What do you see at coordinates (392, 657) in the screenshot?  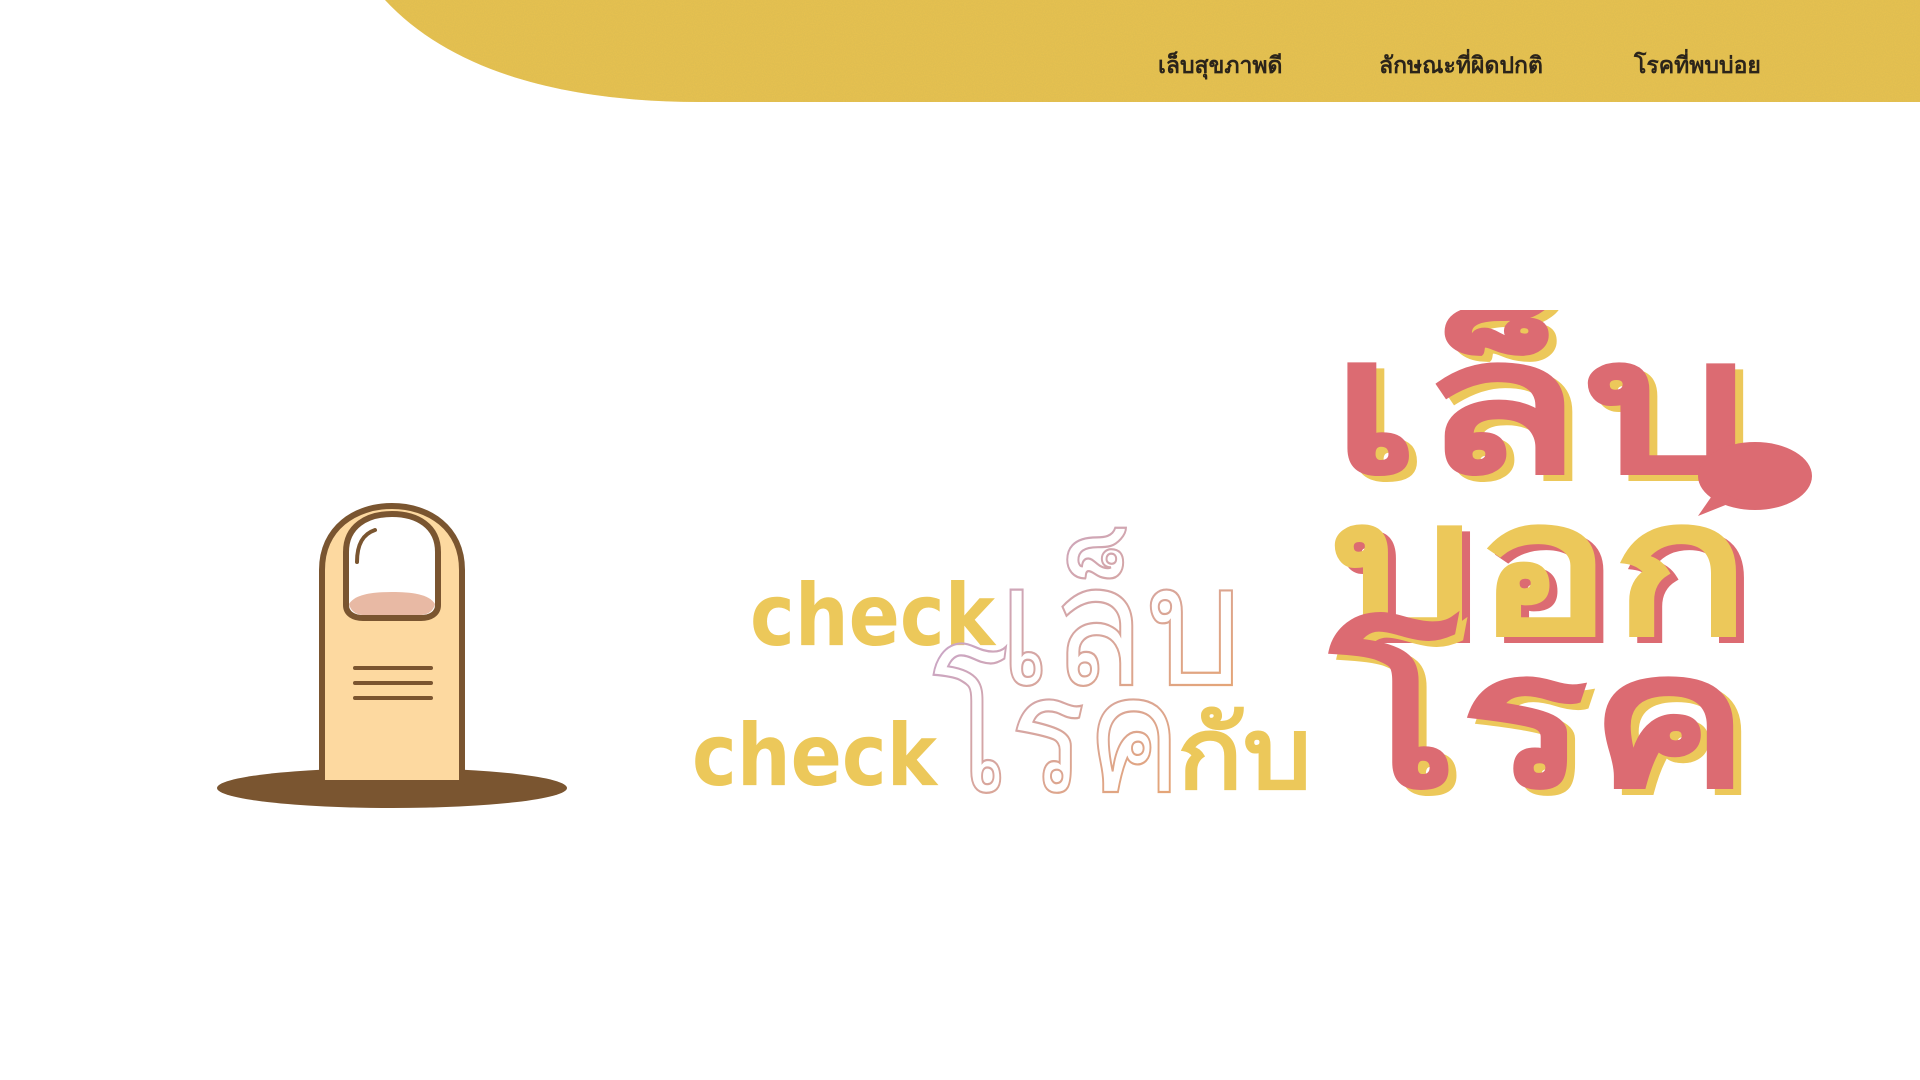 I see `finger-nail-icon` at bounding box center [392, 657].